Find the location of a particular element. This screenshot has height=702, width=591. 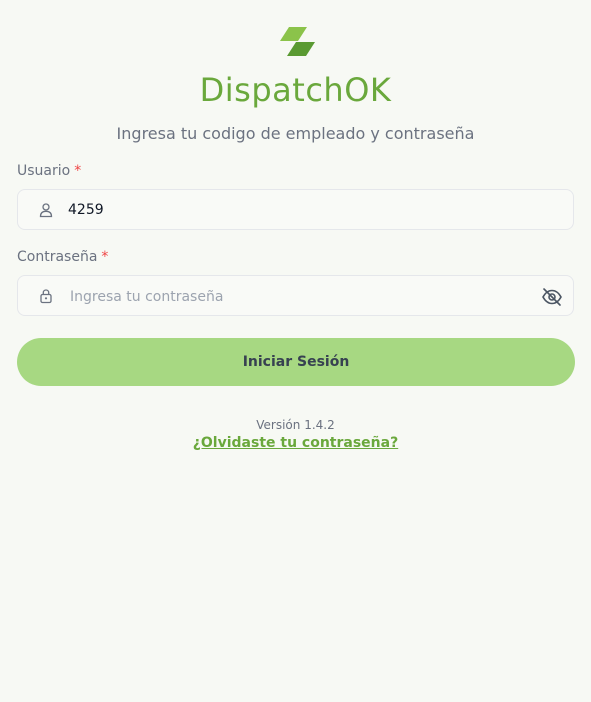

password-label: Contraseña * is located at coordinates (62, 257).